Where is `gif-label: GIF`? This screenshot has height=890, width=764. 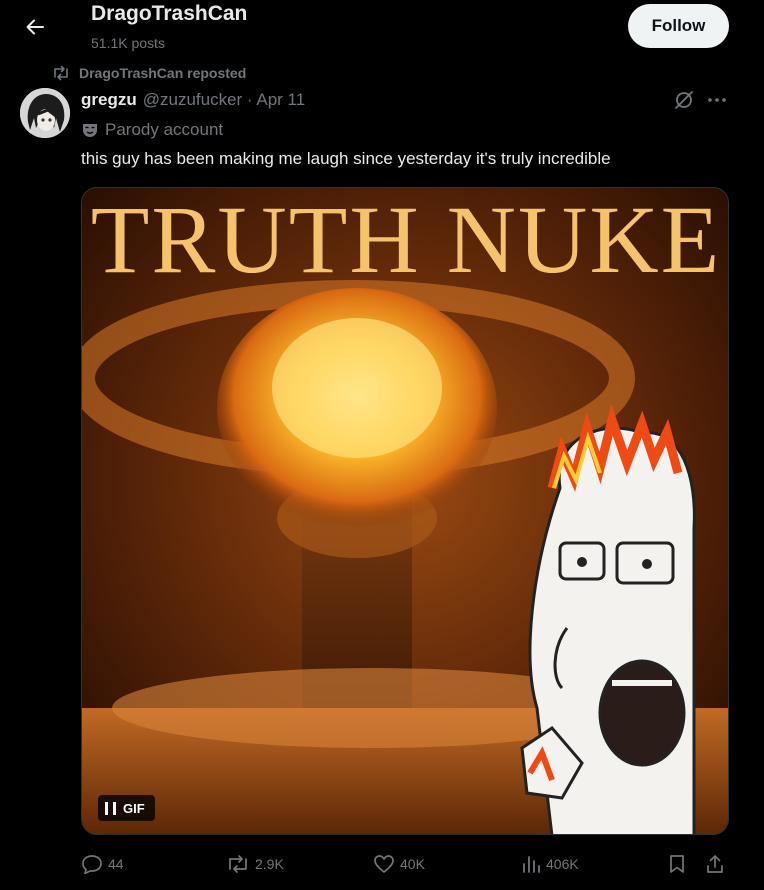 gif-label: GIF is located at coordinates (134, 808).